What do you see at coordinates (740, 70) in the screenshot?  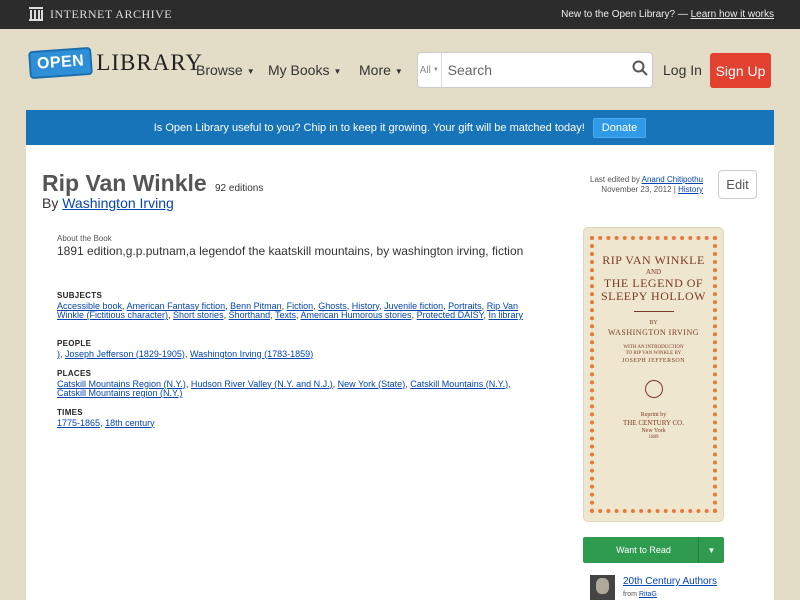 I see `signup-button: Sign Up` at bounding box center [740, 70].